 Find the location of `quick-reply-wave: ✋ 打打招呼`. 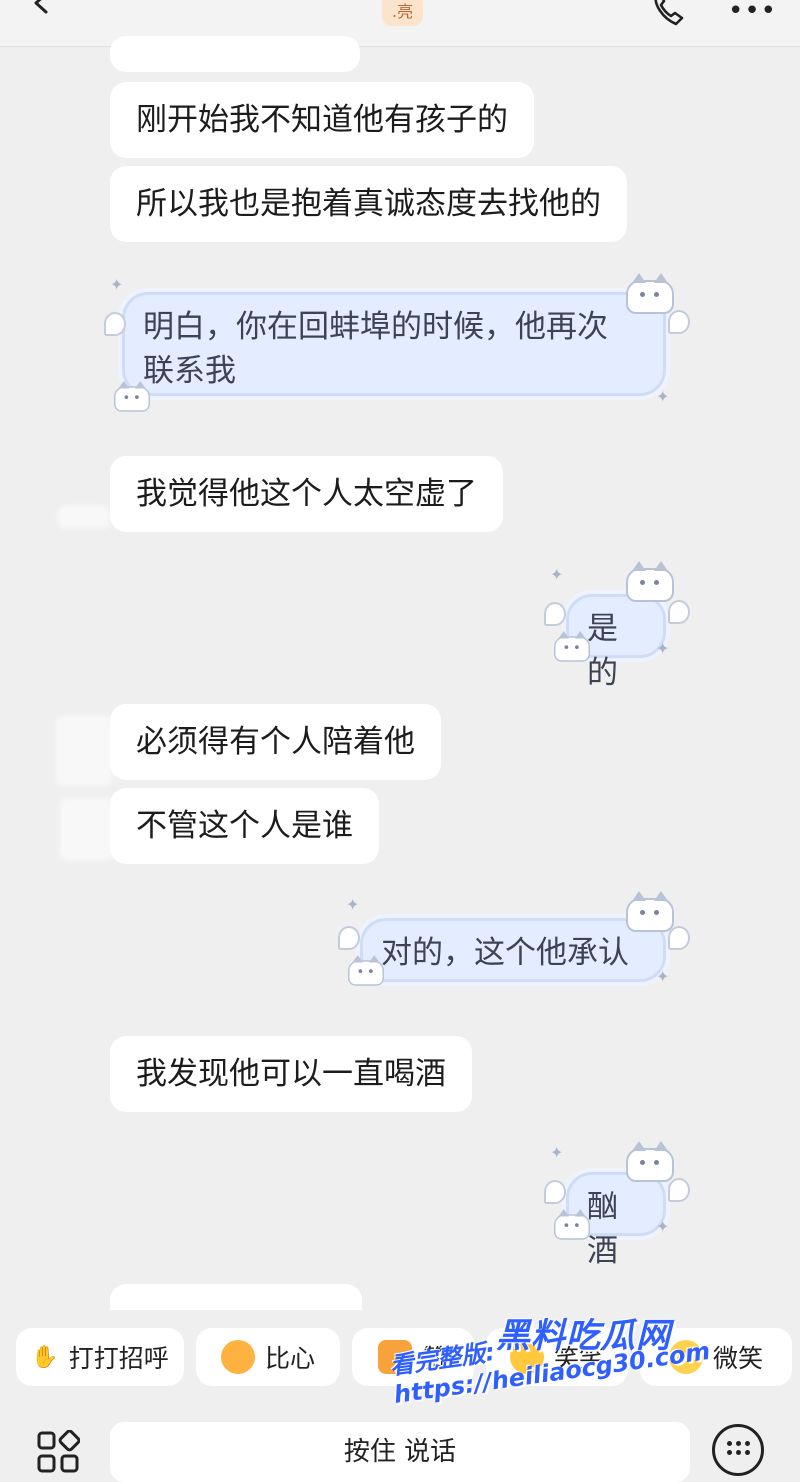

quick-reply-wave: ✋ 打打招呼 is located at coordinates (100, 1357).